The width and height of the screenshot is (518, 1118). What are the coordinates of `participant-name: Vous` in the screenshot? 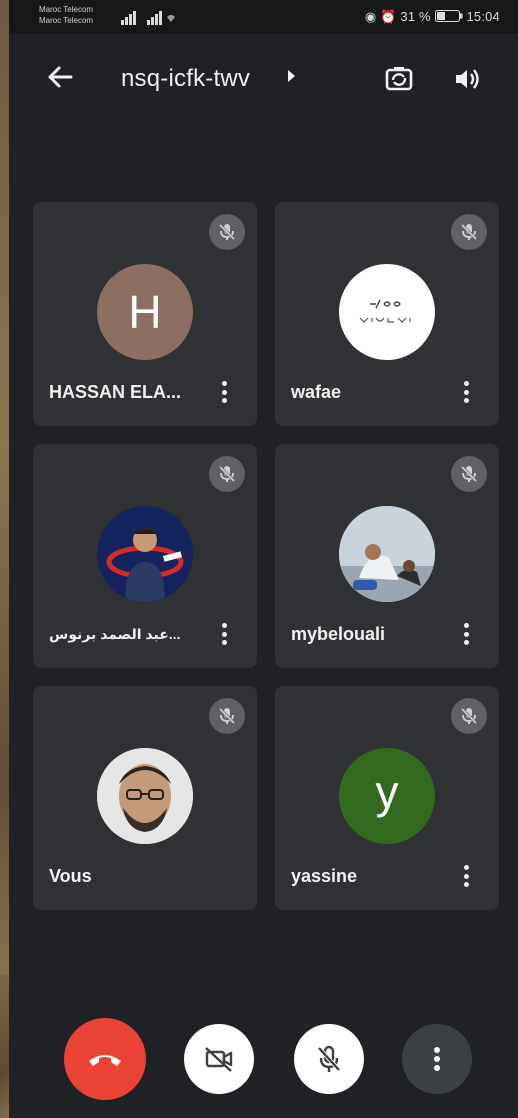 It's located at (70, 876).